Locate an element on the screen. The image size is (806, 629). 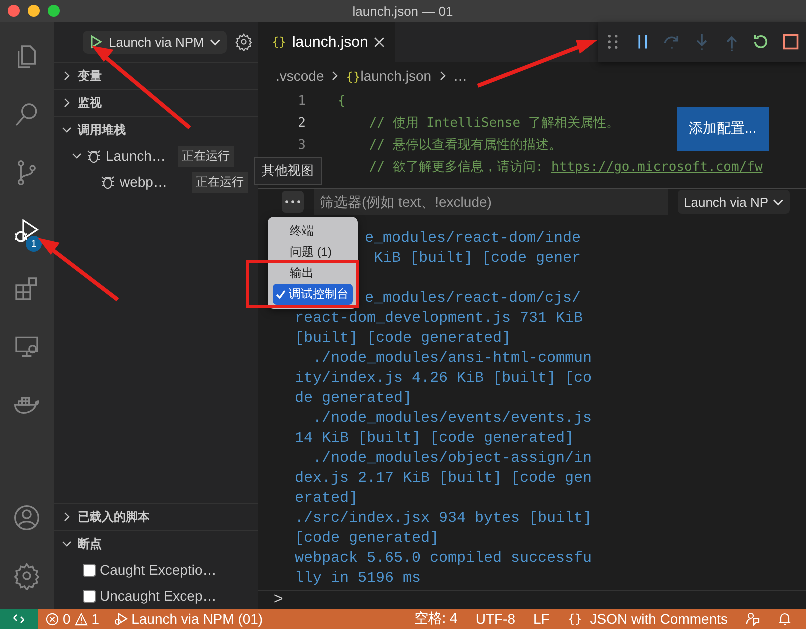
console-output-line: ./node_modules/object-assign/in is located at coordinates (452, 459).